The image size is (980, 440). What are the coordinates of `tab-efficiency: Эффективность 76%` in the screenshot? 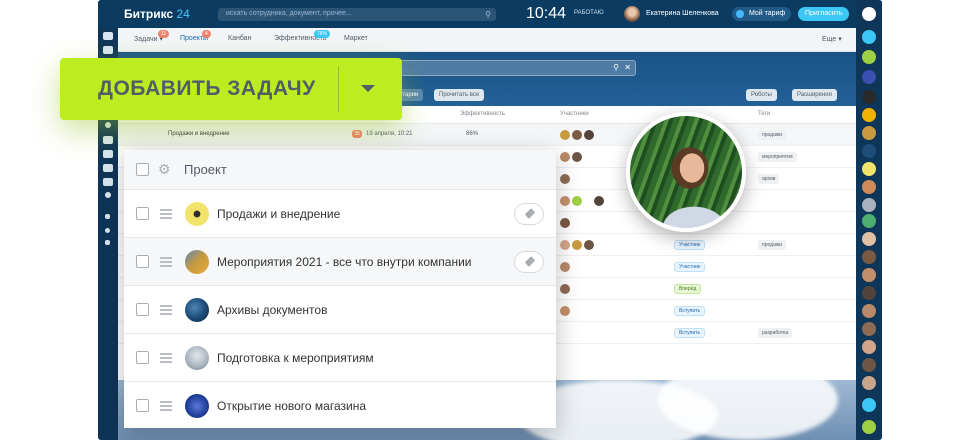 It's located at (302, 36).